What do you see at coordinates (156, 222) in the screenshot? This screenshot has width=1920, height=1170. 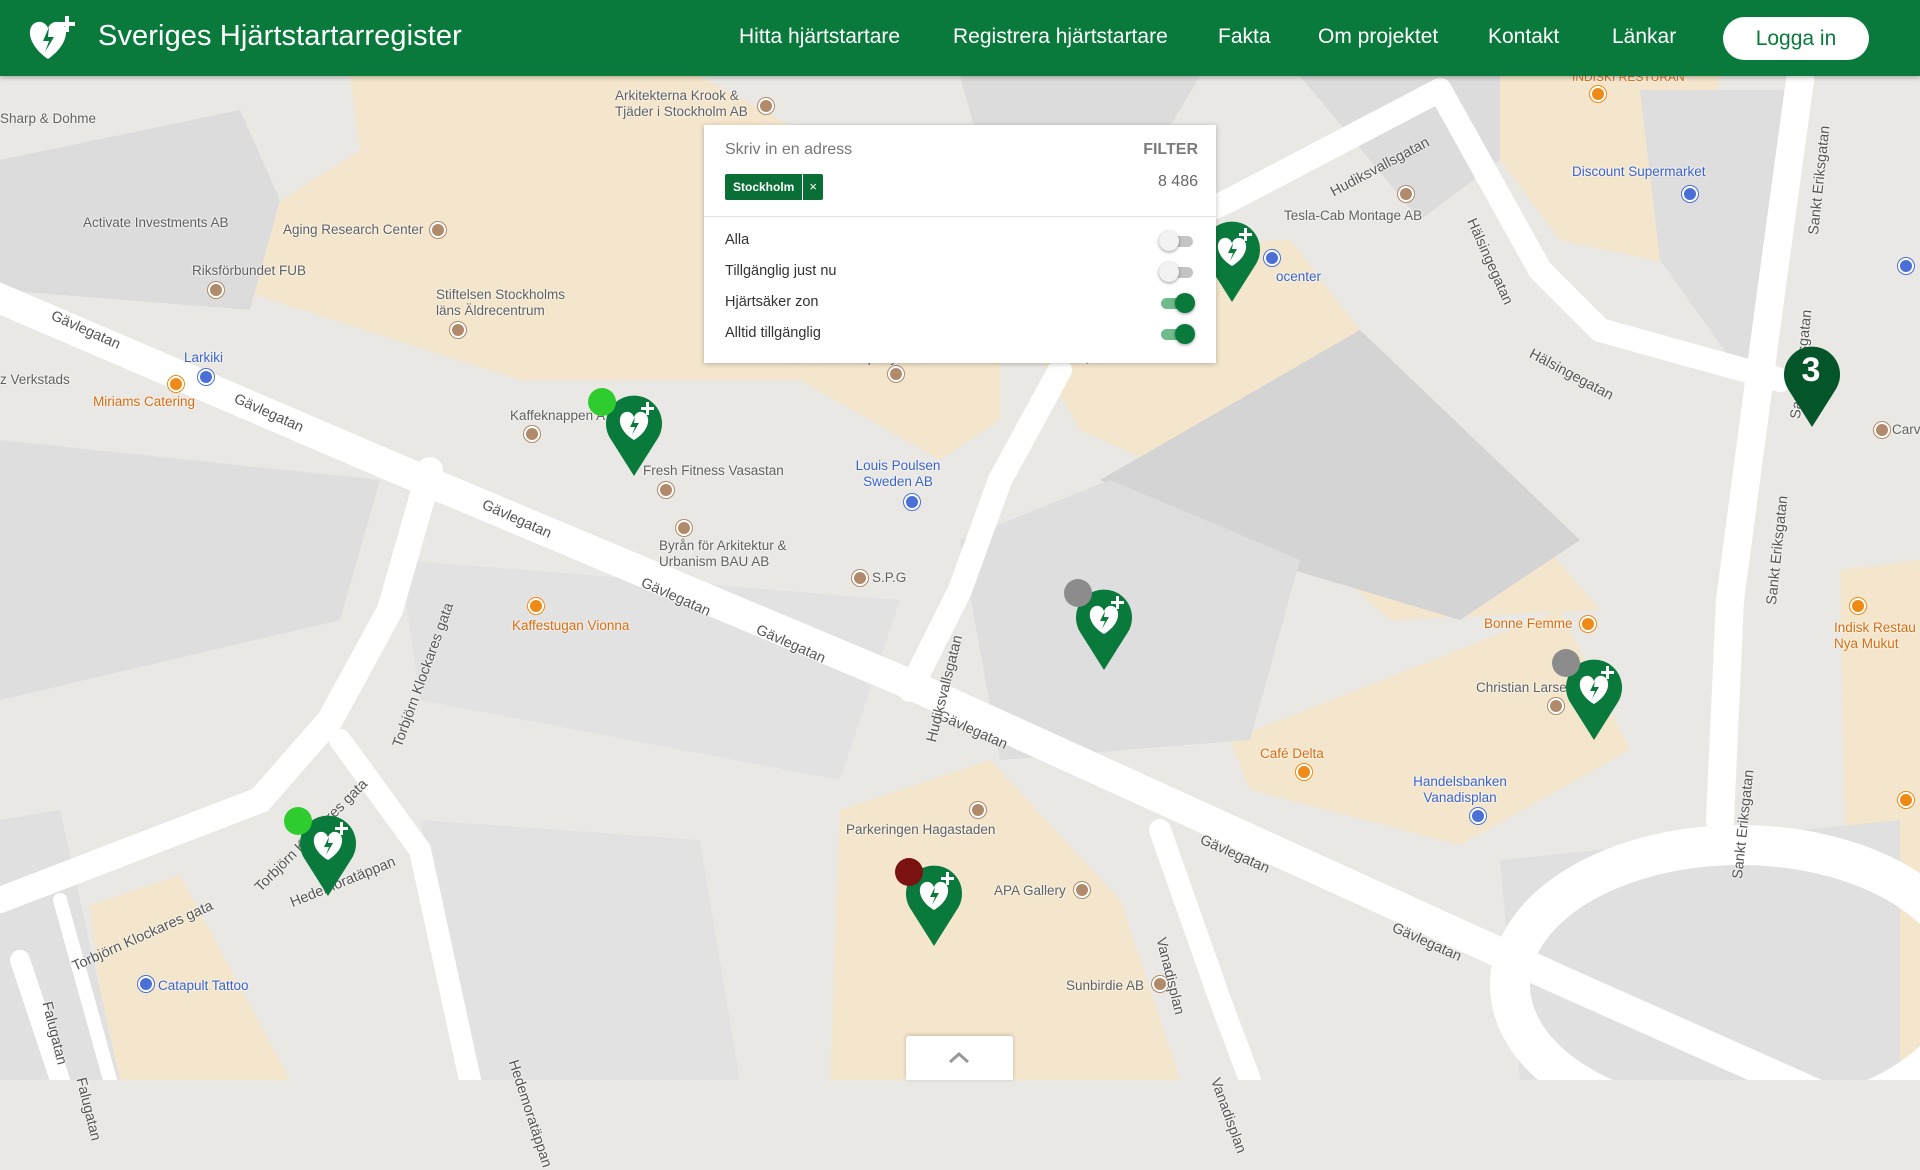 I see `poi-label: Activate Investments AB` at bounding box center [156, 222].